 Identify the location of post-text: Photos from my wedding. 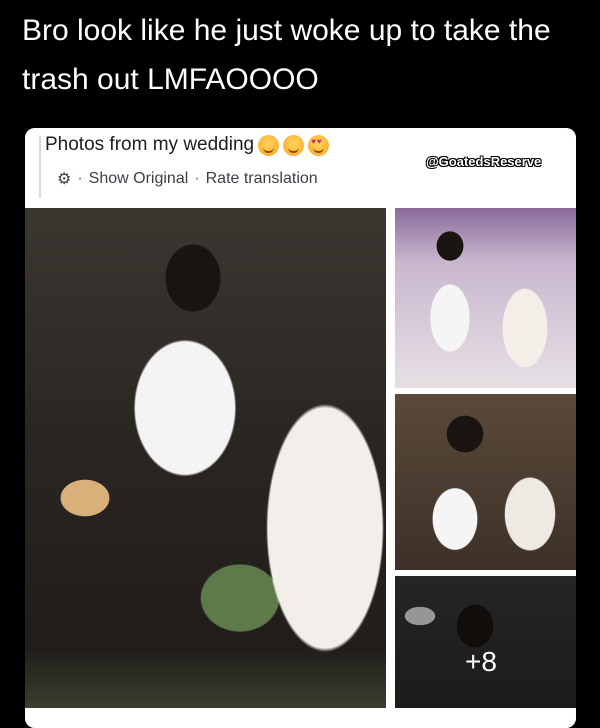
(187, 145).